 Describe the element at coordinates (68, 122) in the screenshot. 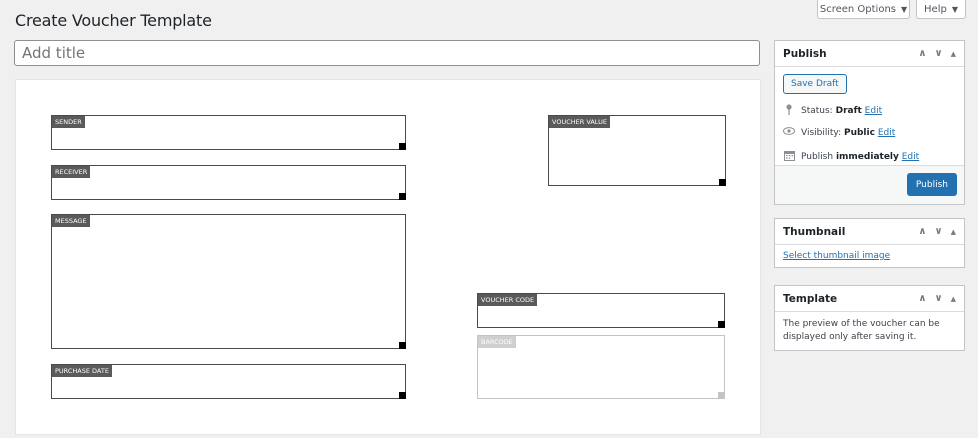

I see `field-sender-label: SENDER` at that location.